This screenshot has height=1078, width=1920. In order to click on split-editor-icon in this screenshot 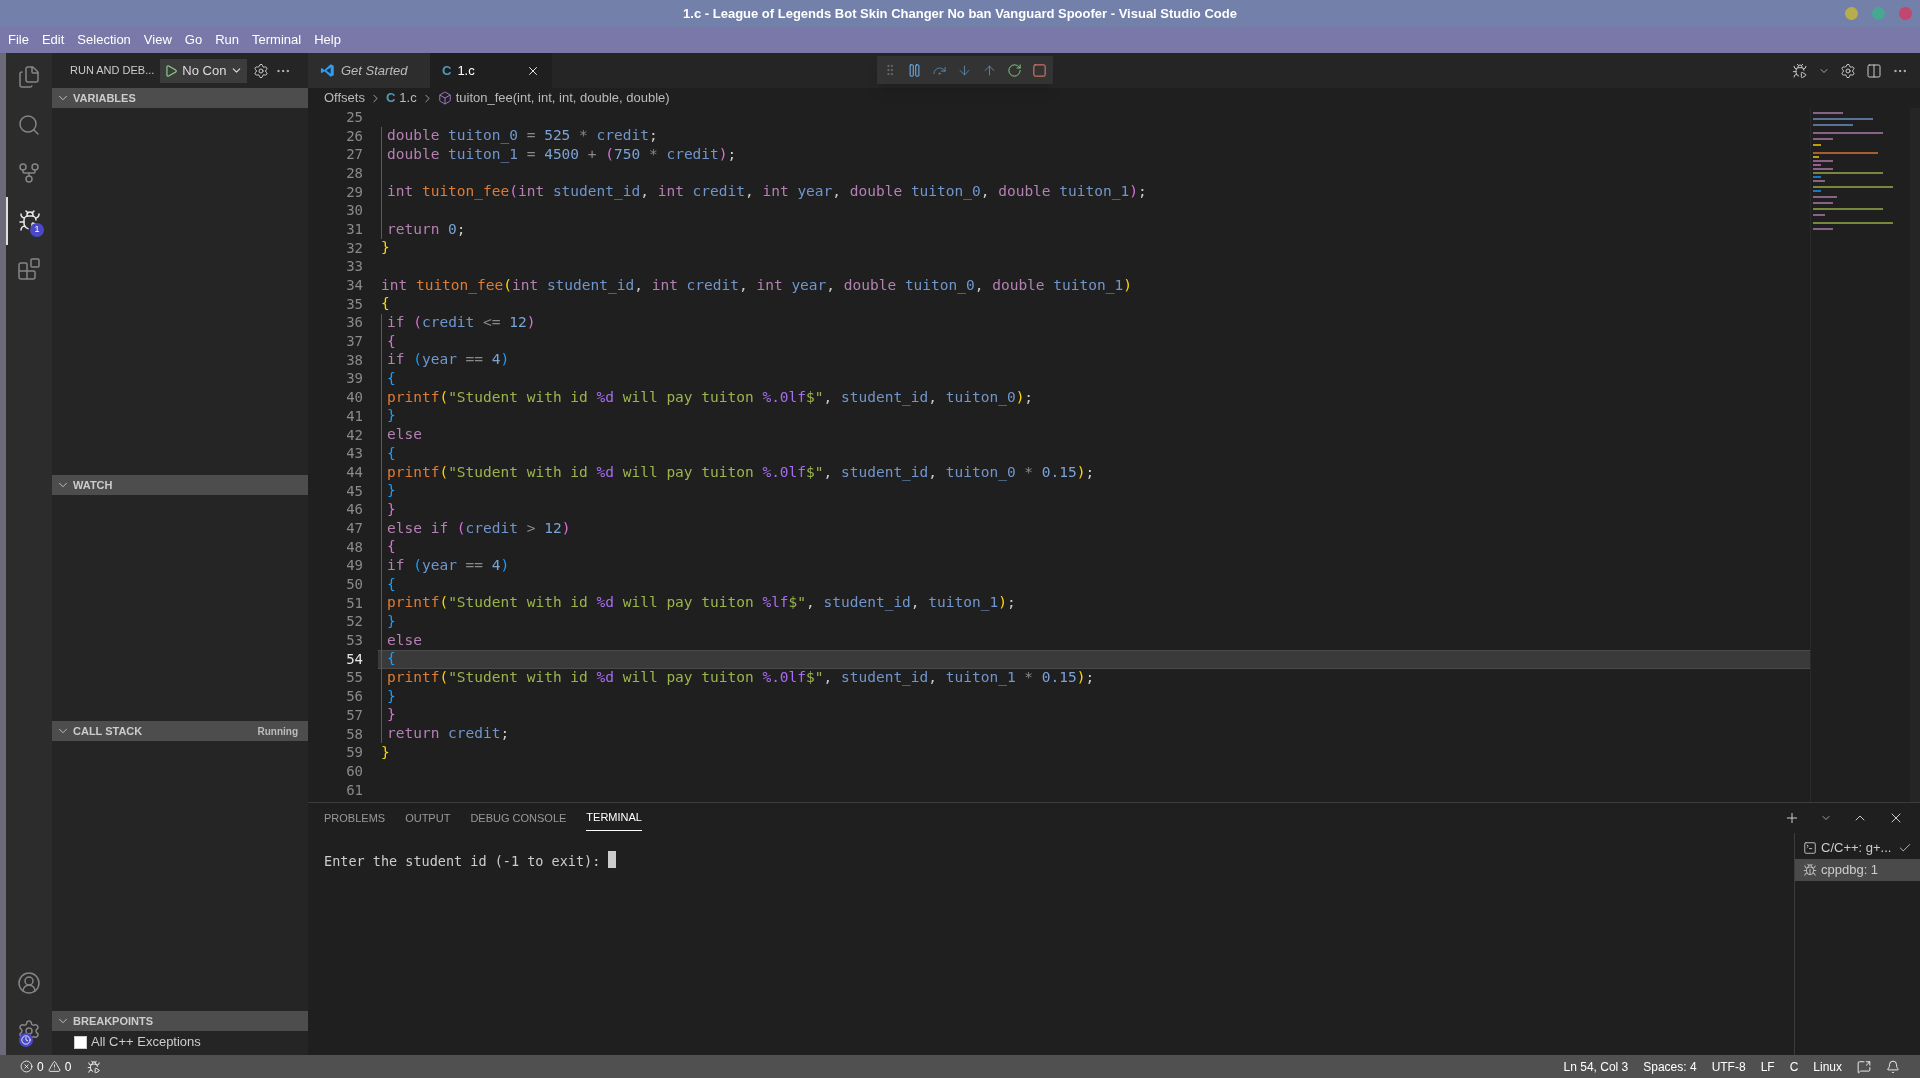, I will do `click(1874, 70)`.